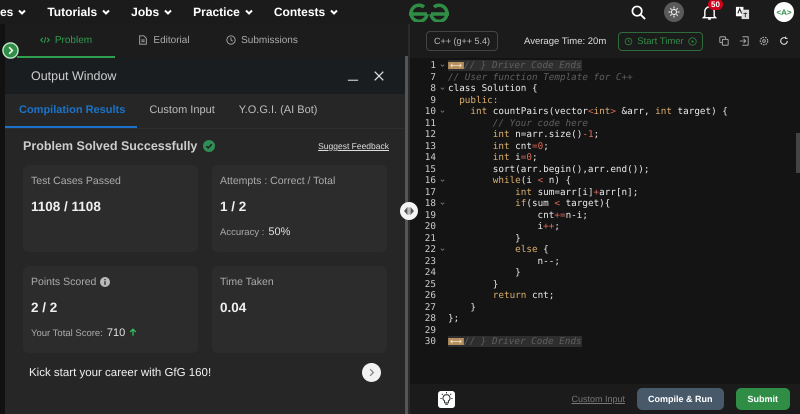 The height and width of the screenshot is (414, 800). Describe the element at coordinates (692, 41) in the screenshot. I see `play-icon` at that location.